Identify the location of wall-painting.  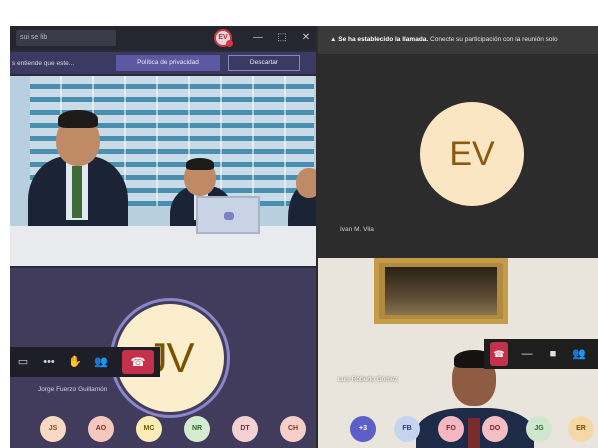
(441, 291).